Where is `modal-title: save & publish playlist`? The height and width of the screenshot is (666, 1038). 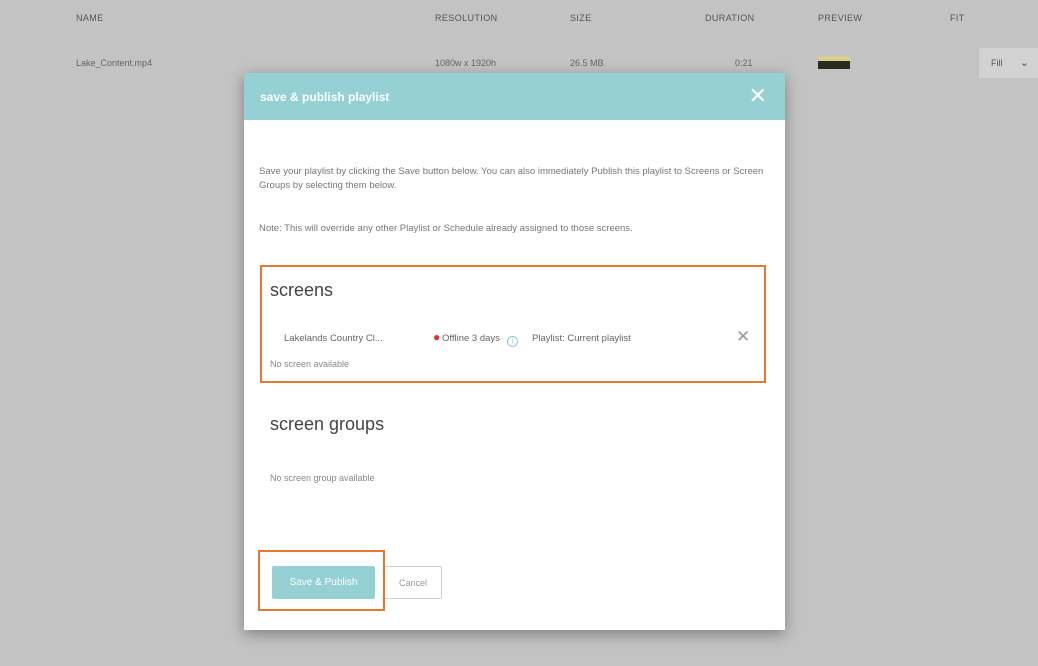 modal-title: save & publish playlist is located at coordinates (325, 97).